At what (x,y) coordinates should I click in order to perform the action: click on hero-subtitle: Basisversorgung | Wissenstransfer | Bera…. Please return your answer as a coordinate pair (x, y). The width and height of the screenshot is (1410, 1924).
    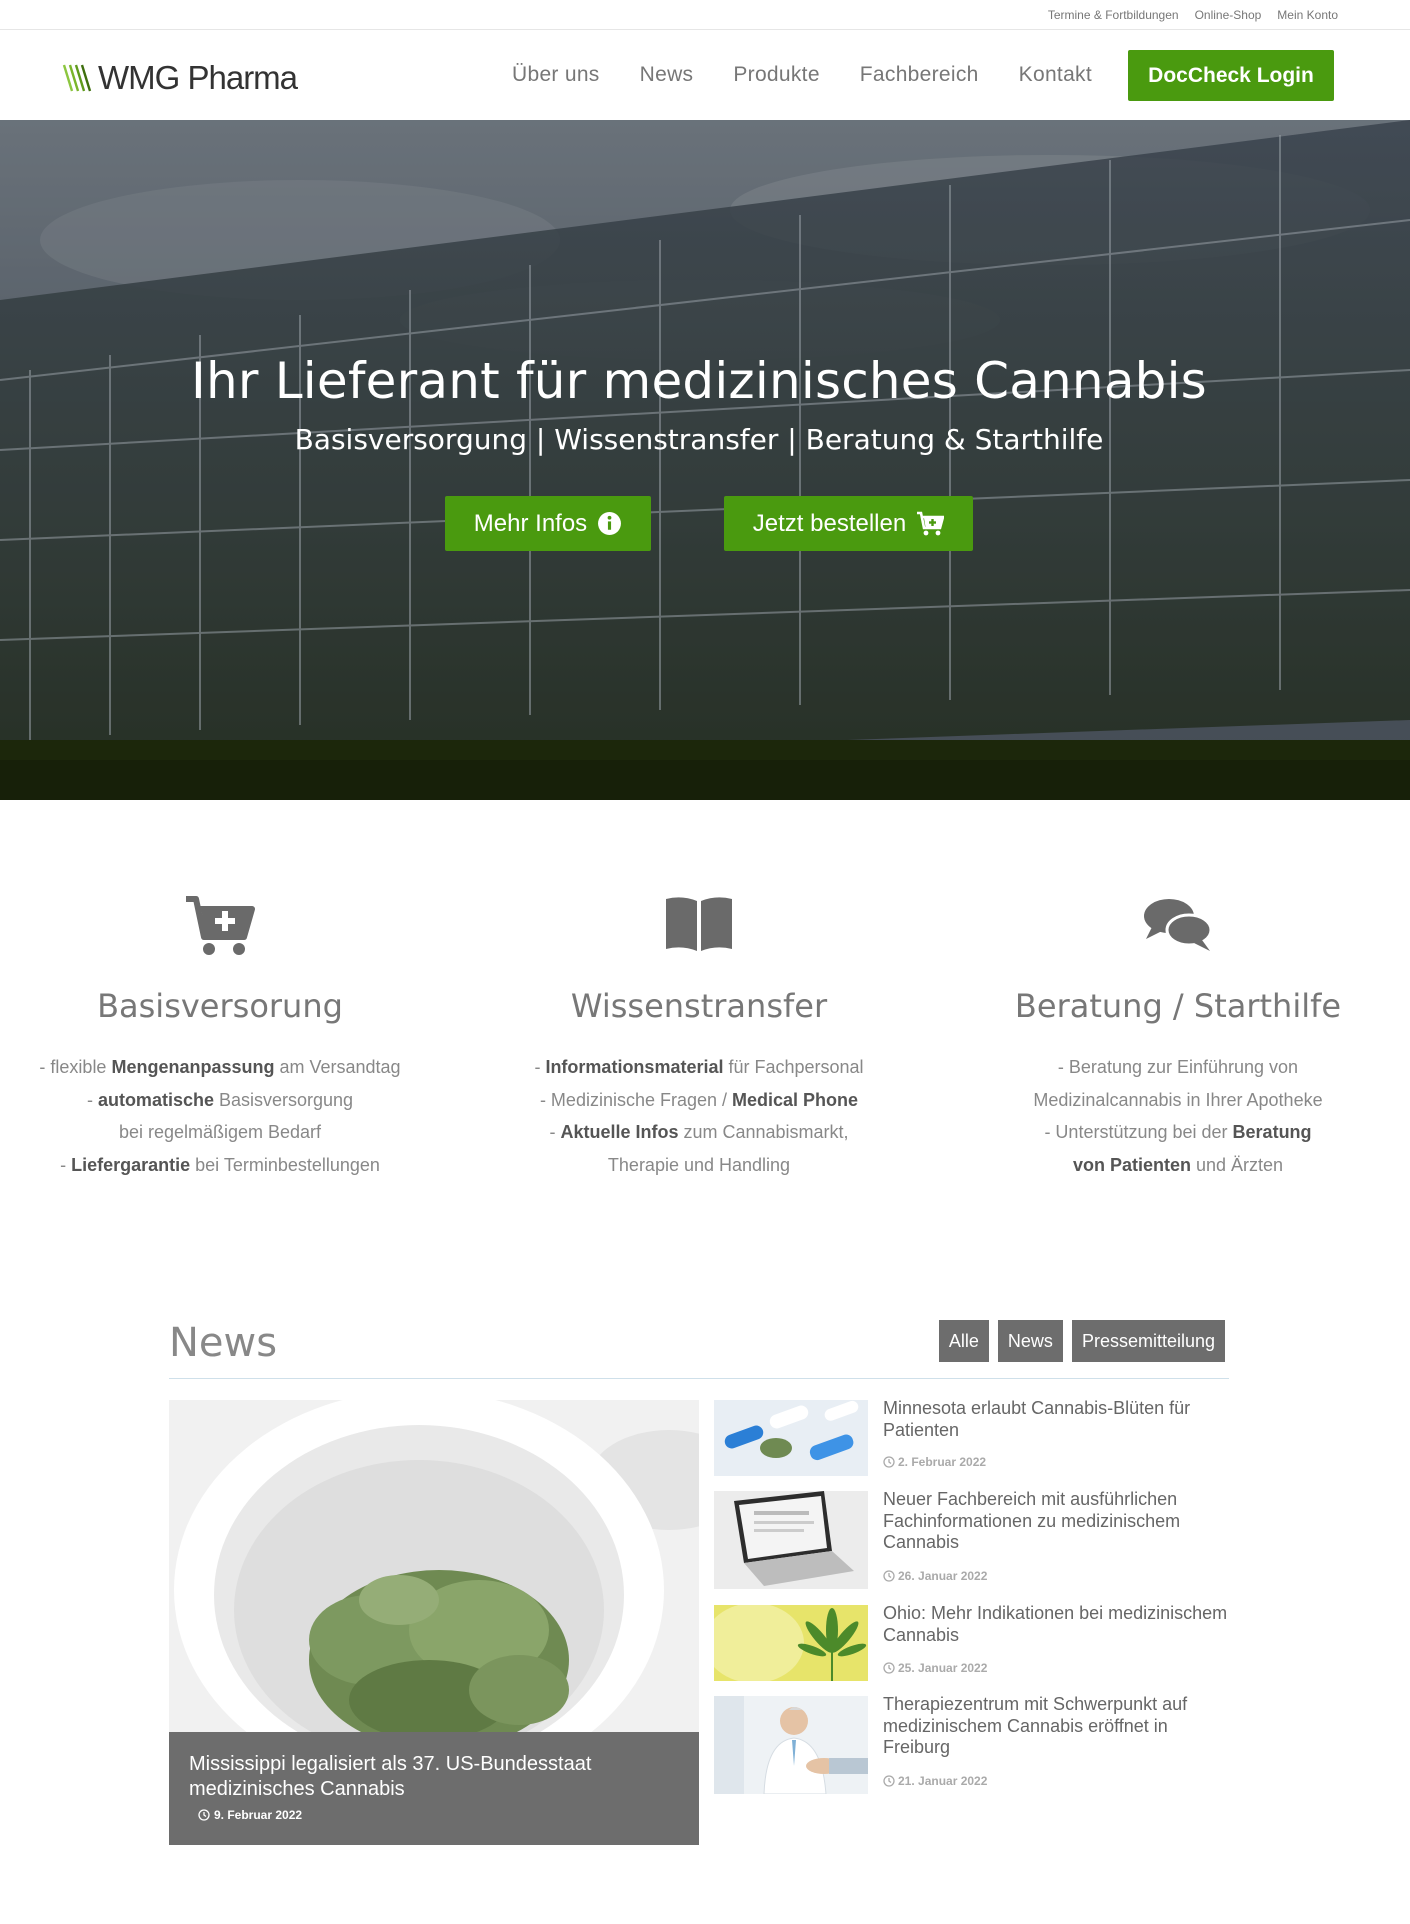
    Looking at the image, I should click on (699, 439).